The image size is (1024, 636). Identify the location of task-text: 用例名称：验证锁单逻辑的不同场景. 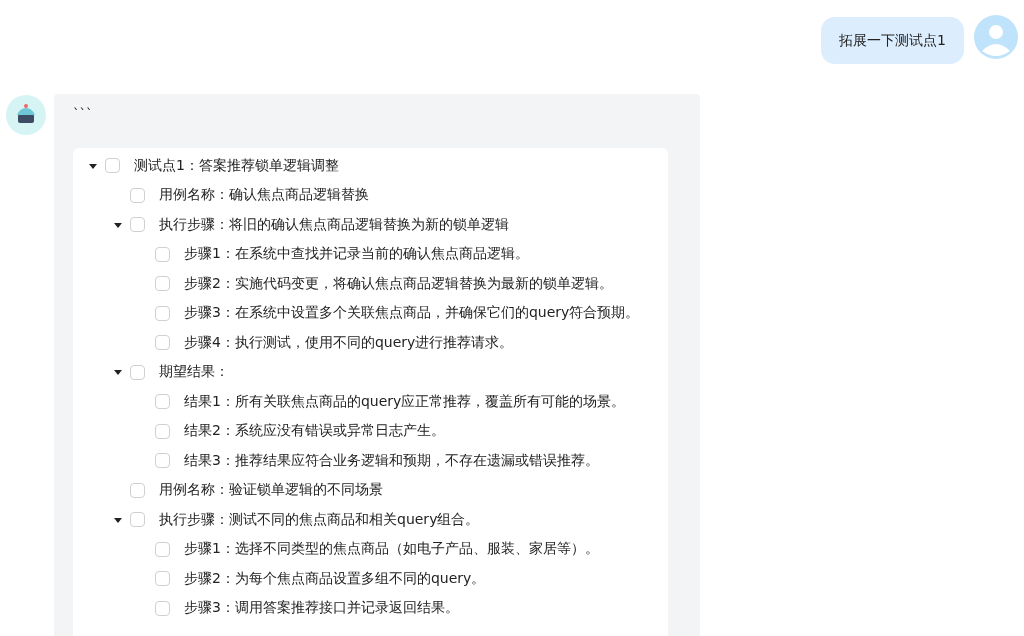
(271, 490).